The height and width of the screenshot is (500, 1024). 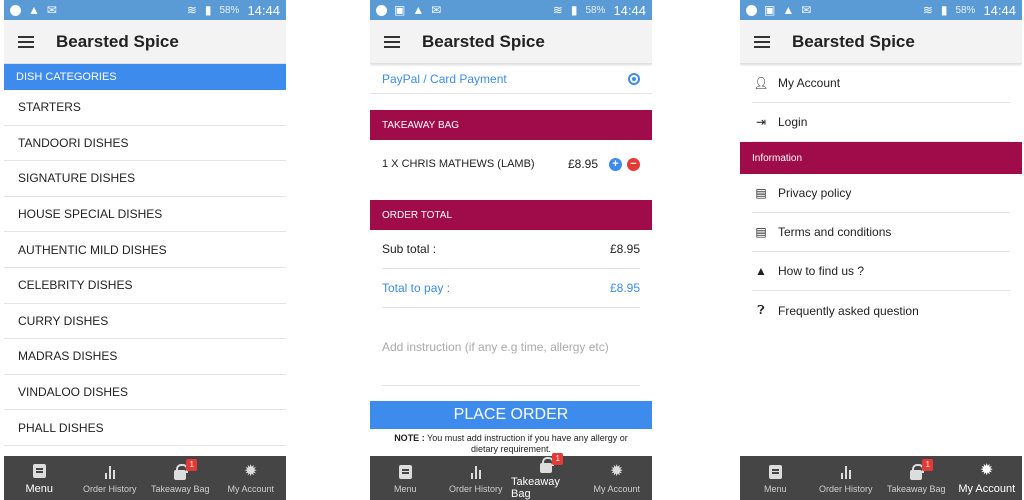 I want to click on privacy-policy-label: Privacy policy, so click(x=815, y=193).